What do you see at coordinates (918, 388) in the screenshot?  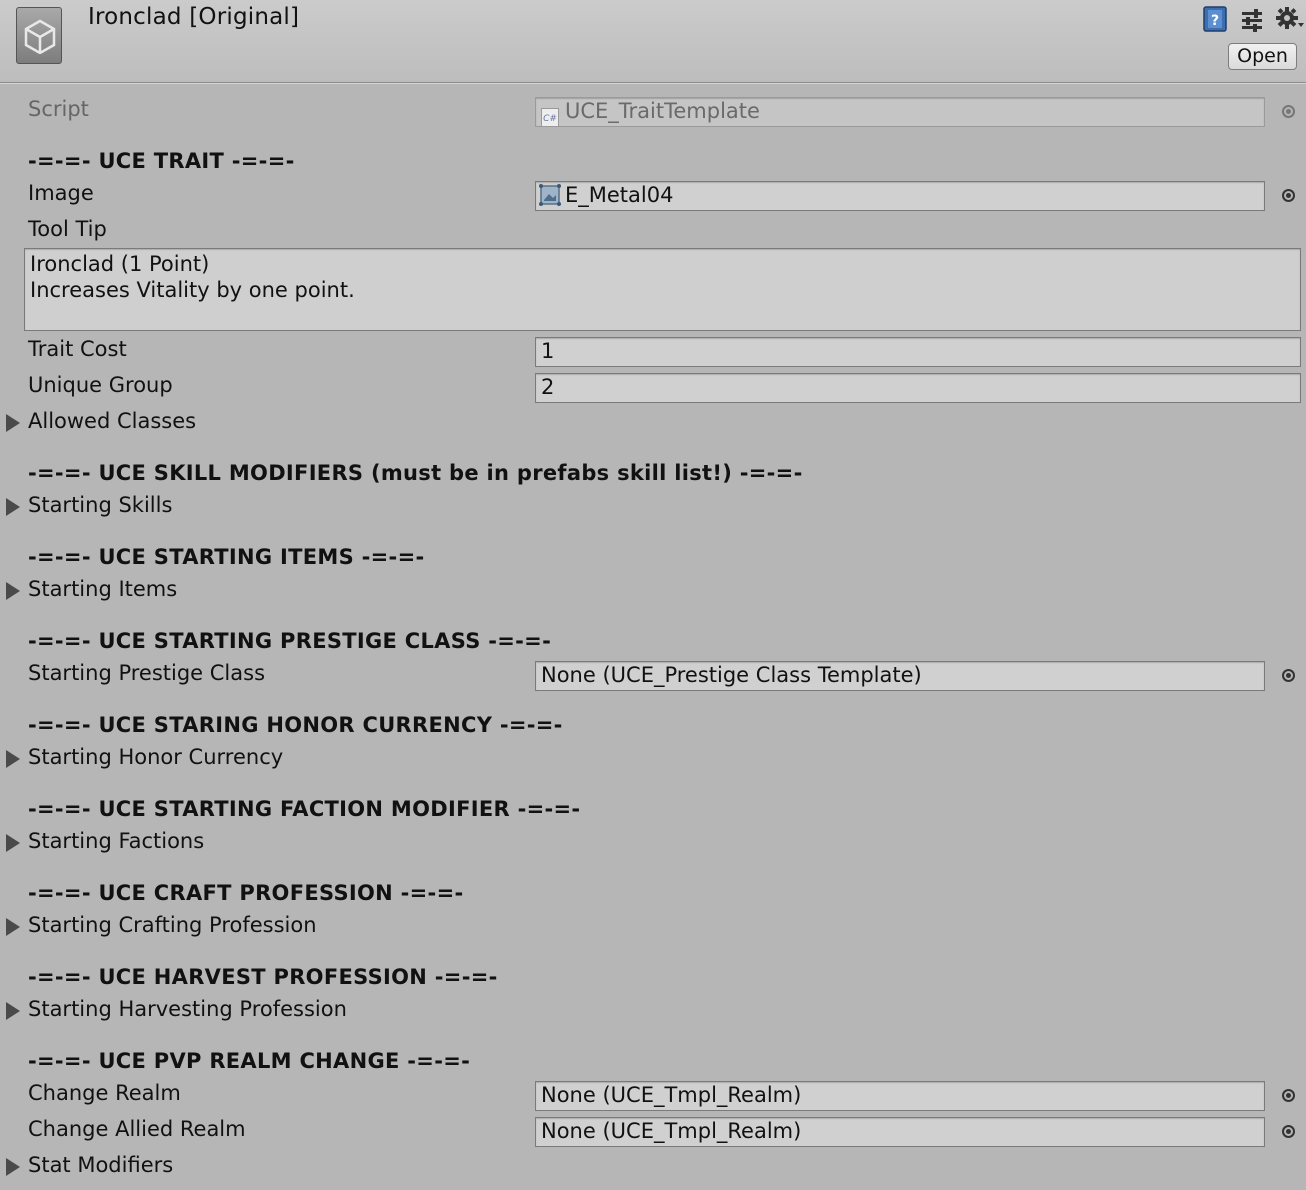 I see `unique-group-field: 2` at bounding box center [918, 388].